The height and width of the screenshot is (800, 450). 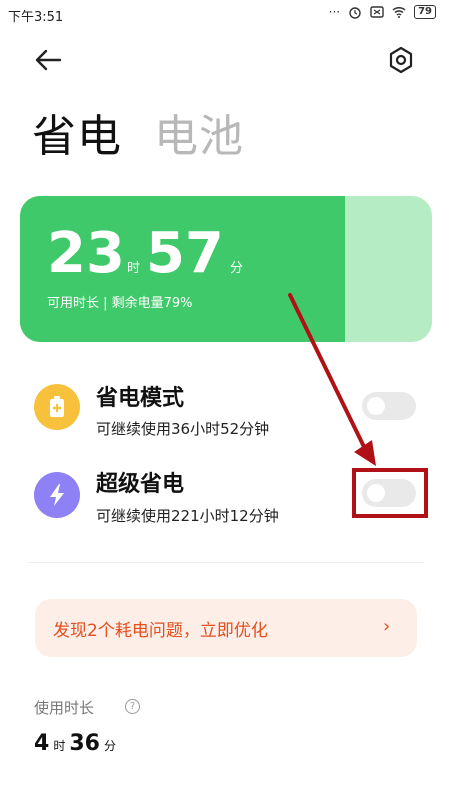 I want to click on hours-unit: 时, so click(x=133, y=268).